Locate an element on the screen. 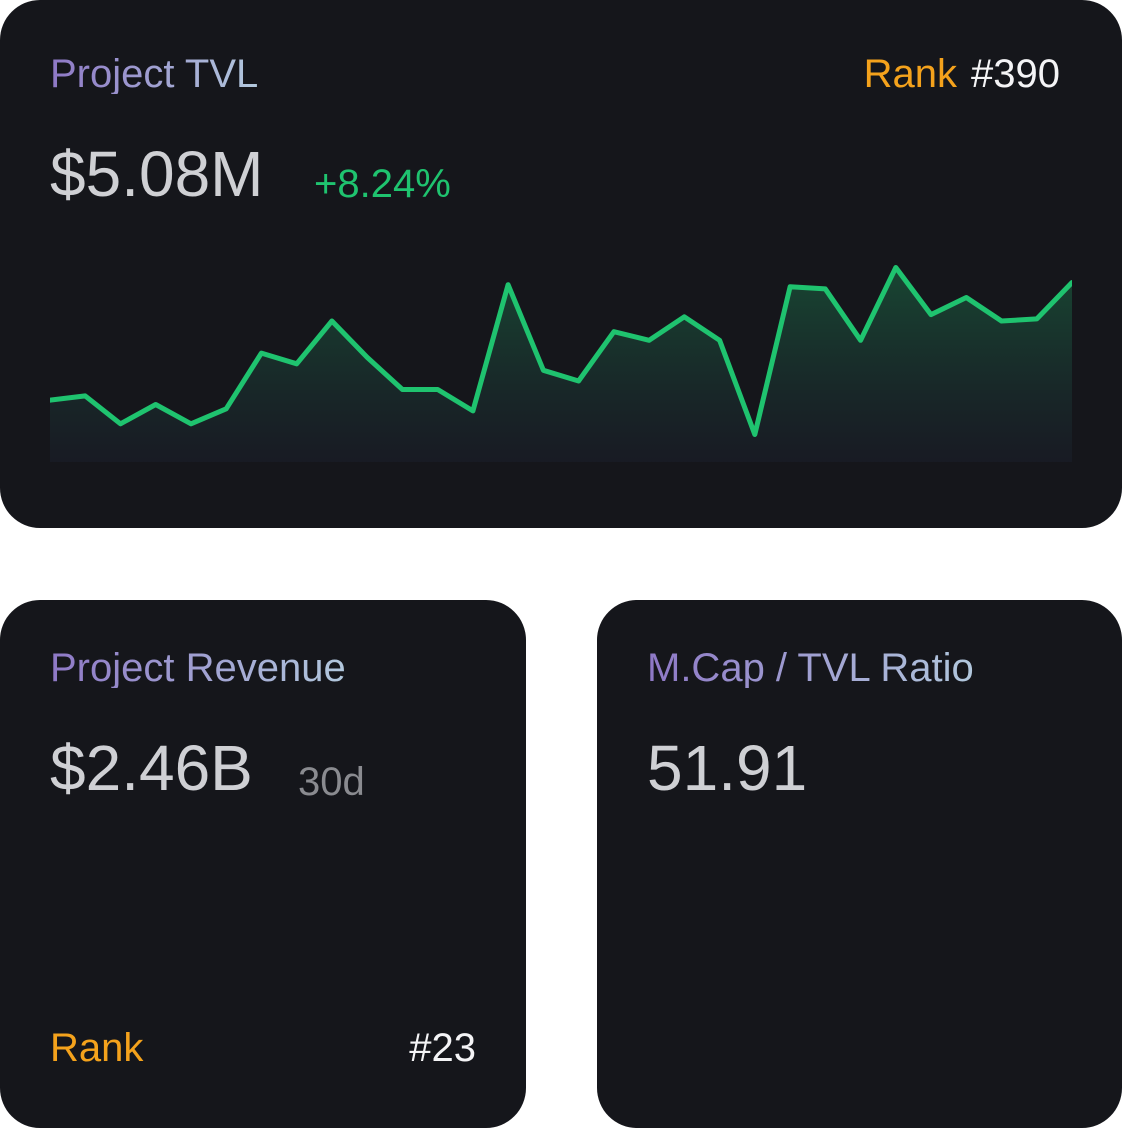 Image resolution: width=1122 pixels, height=1128 pixels. revenue-rank-label: Rank is located at coordinates (97, 1048).